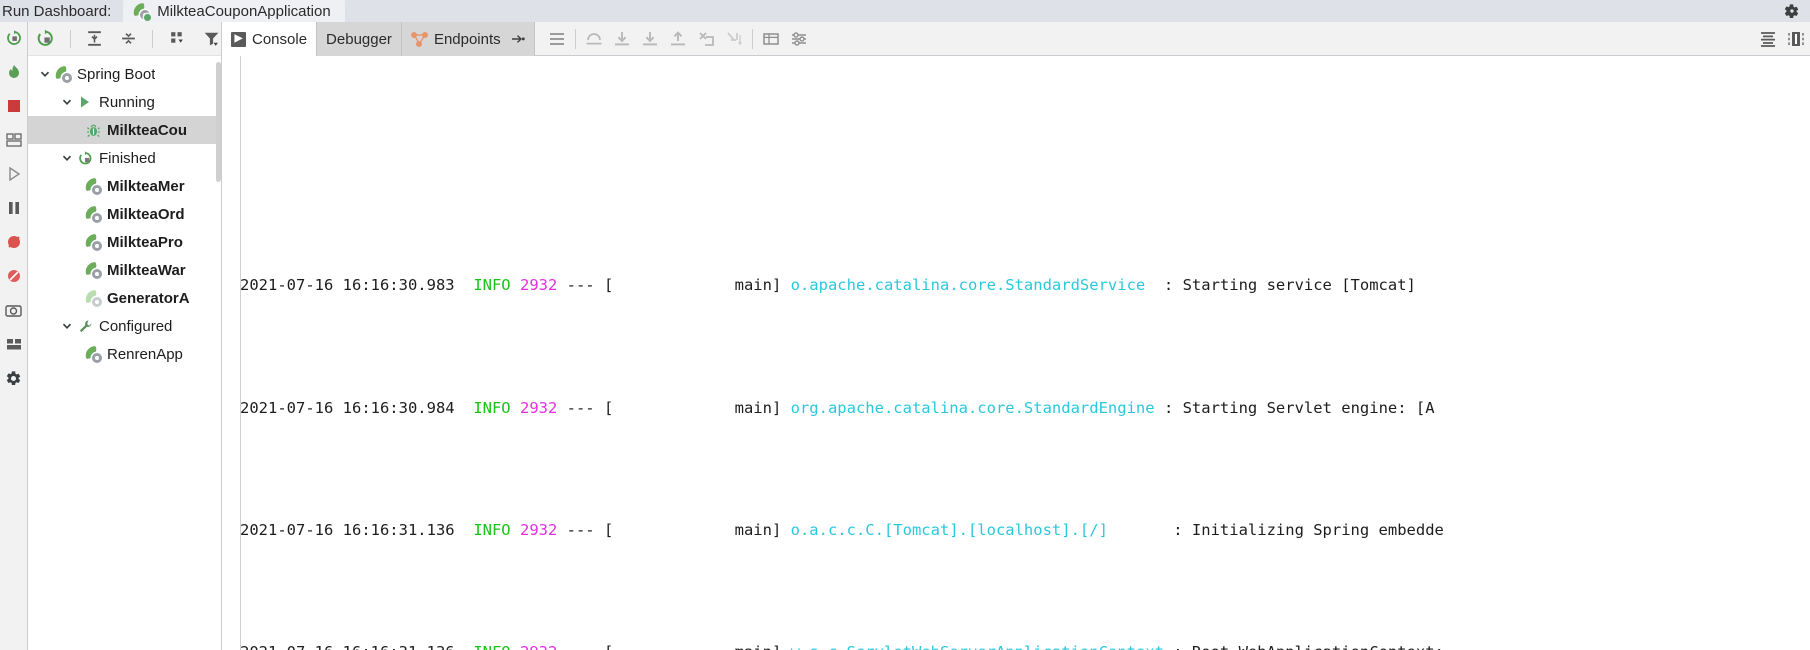 The image size is (1810, 650). Describe the element at coordinates (1016, 39) in the screenshot. I see `console-toolbar: ▶ Console Debugger Endpoints` at that location.